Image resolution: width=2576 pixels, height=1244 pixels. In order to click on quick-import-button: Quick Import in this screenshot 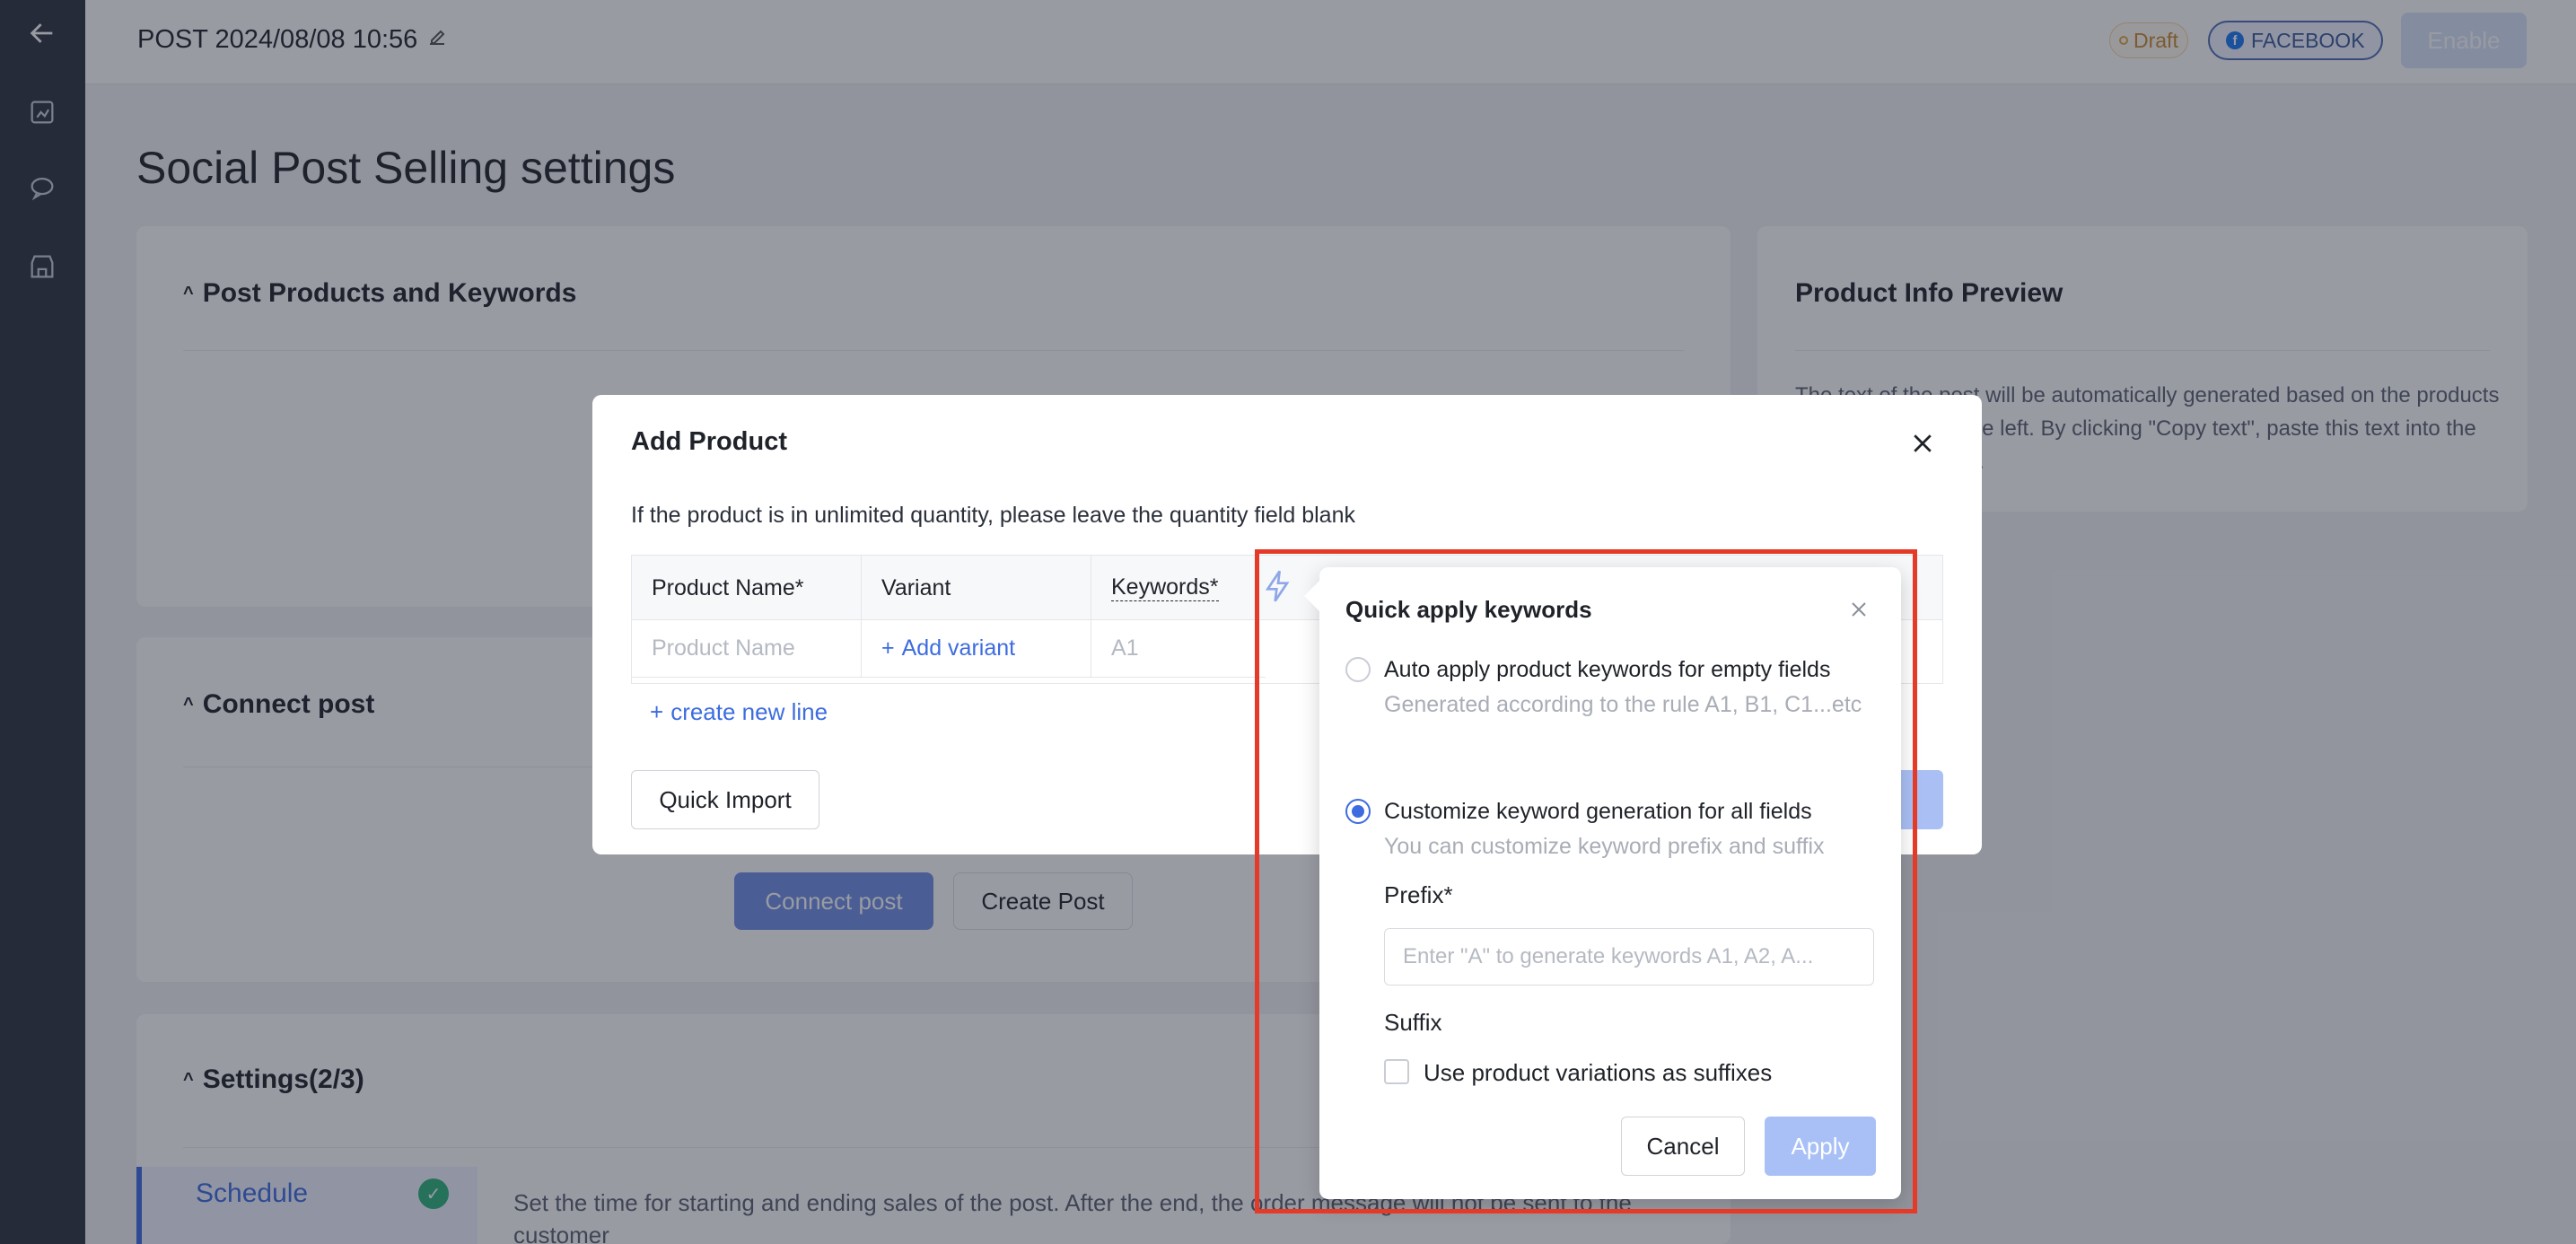, I will do `click(725, 799)`.